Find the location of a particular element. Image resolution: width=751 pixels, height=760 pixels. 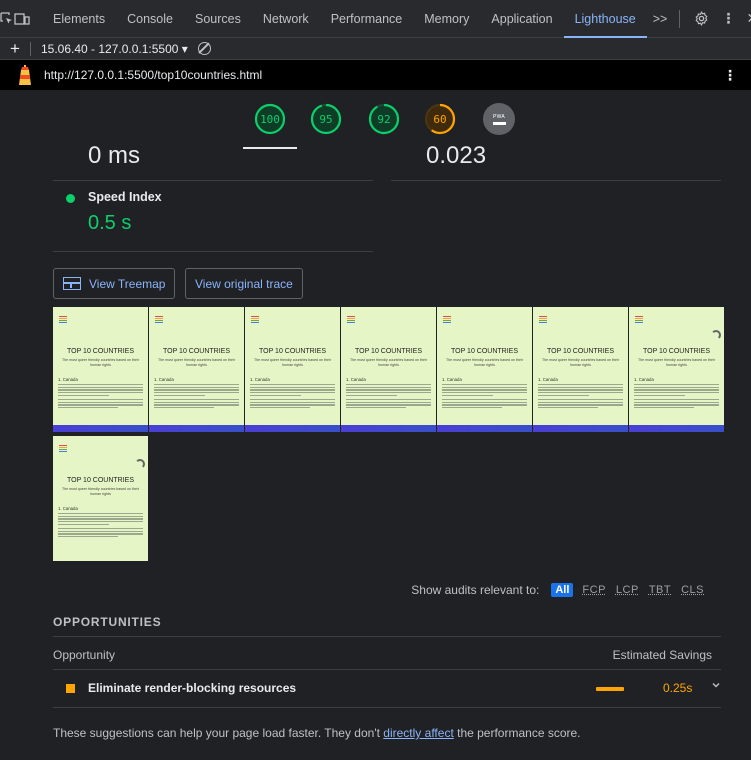

tab-memory: Memory is located at coordinates (446, 19).